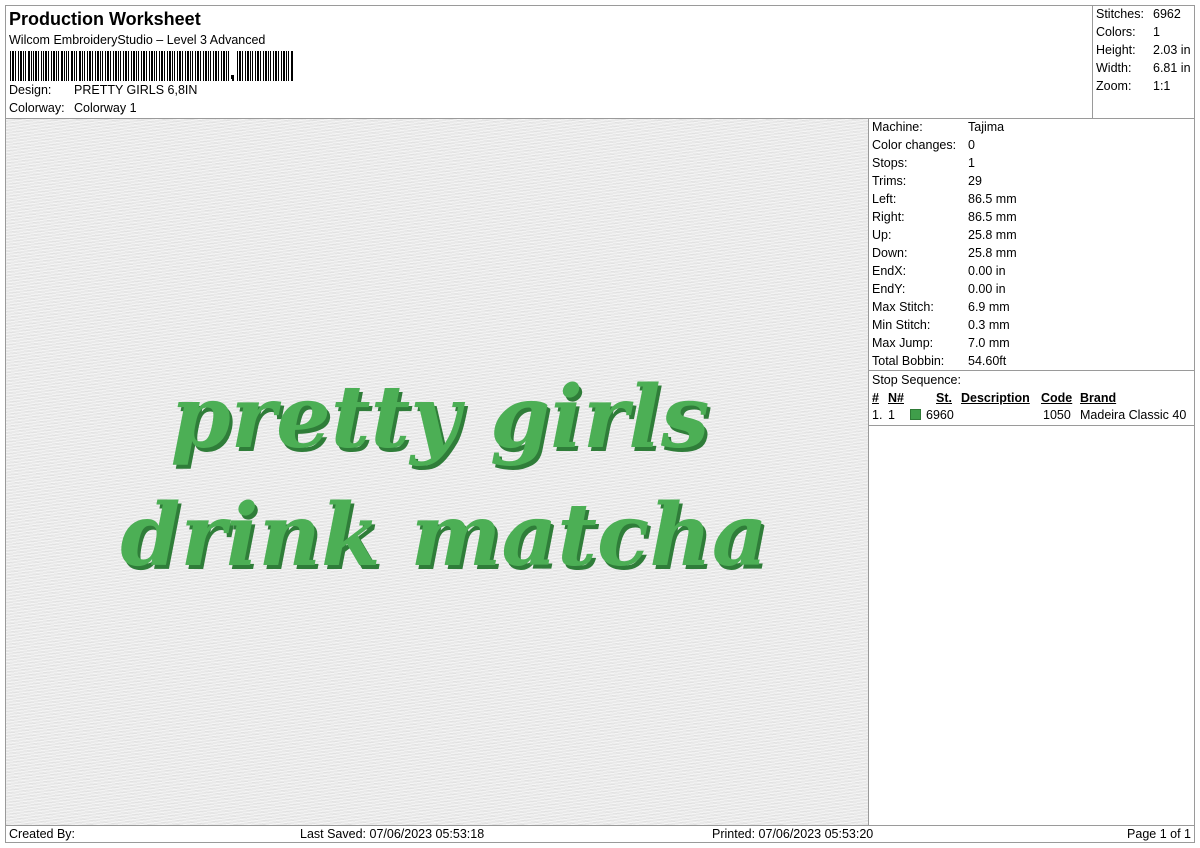 Image resolution: width=1200 pixels, height=848 pixels. Describe the element at coordinates (1128, 32) in the screenshot. I see `summary-colors: Colors: 1` at that location.